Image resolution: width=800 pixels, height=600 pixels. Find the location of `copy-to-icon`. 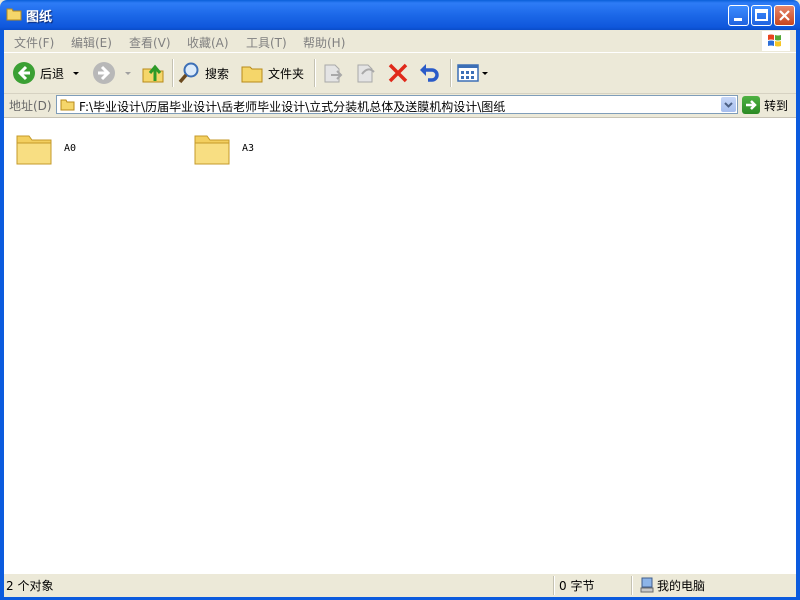

copy-to-icon is located at coordinates (366, 73).